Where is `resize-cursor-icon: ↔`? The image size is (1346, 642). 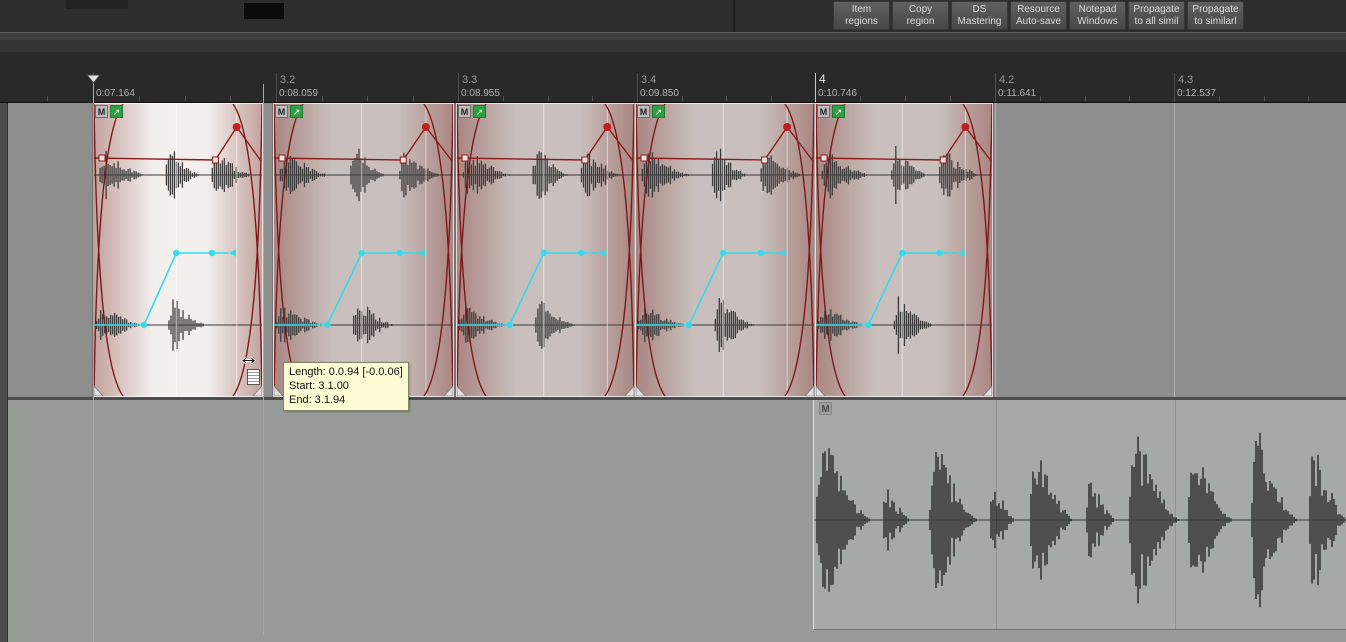
resize-cursor-icon: ↔ is located at coordinates (248, 357).